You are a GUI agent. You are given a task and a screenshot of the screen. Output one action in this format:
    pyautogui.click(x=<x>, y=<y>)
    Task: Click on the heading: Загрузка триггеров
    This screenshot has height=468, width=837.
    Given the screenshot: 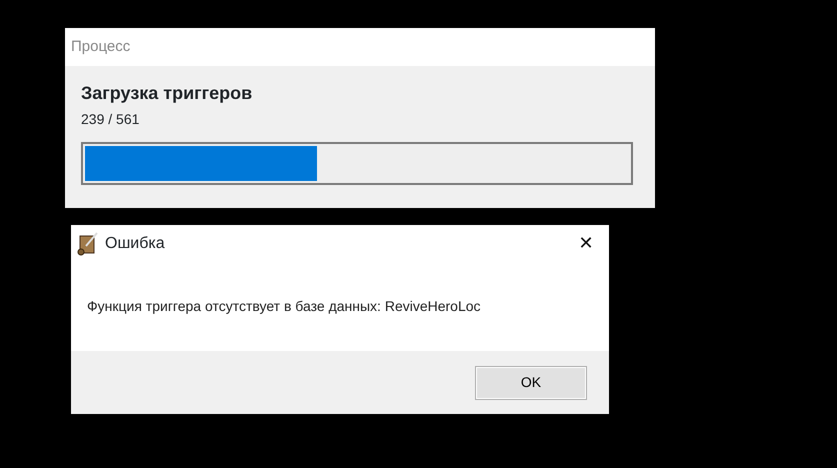 What is the action you would take?
    pyautogui.click(x=167, y=93)
    